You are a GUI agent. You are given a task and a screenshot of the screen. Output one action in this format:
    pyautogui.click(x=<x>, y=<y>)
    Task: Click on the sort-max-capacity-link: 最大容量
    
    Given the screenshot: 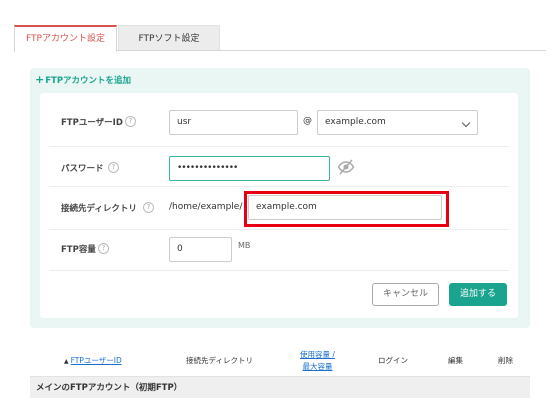 What is the action you would take?
    pyautogui.click(x=317, y=366)
    